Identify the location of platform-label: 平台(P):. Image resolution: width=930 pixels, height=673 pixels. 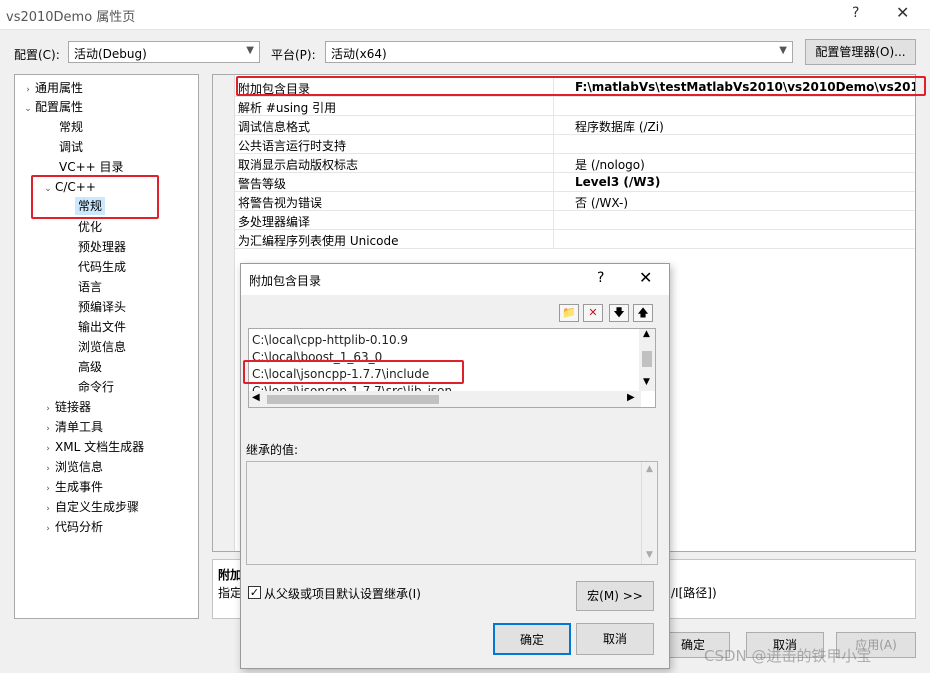
(293, 55).